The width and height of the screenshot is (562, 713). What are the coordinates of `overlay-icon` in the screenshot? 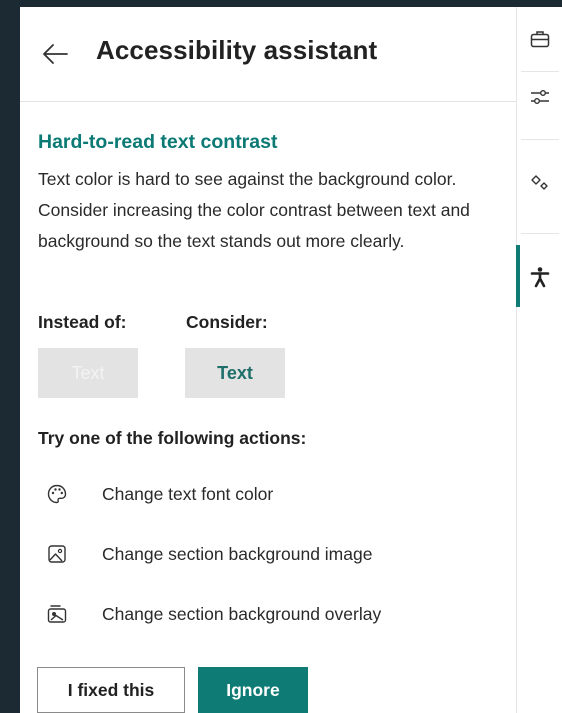 It's located at (57, 614).